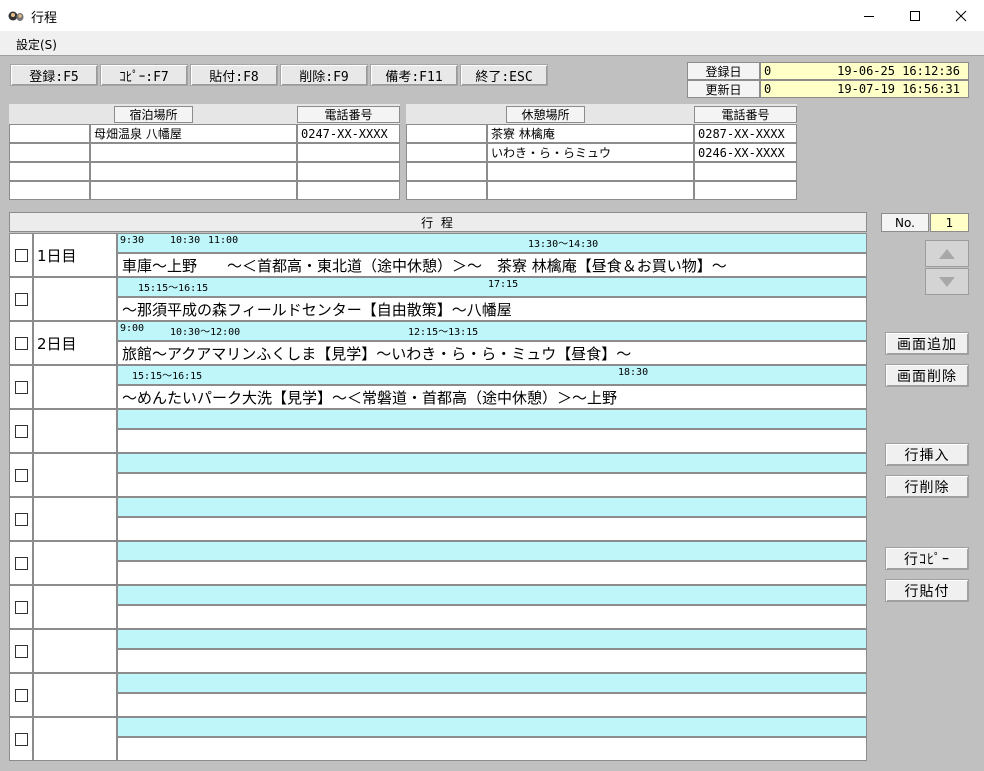  Describe the element at coordinates (927, 590) in the screenshot. I see `paste-row-button: 行貼付` at that location.